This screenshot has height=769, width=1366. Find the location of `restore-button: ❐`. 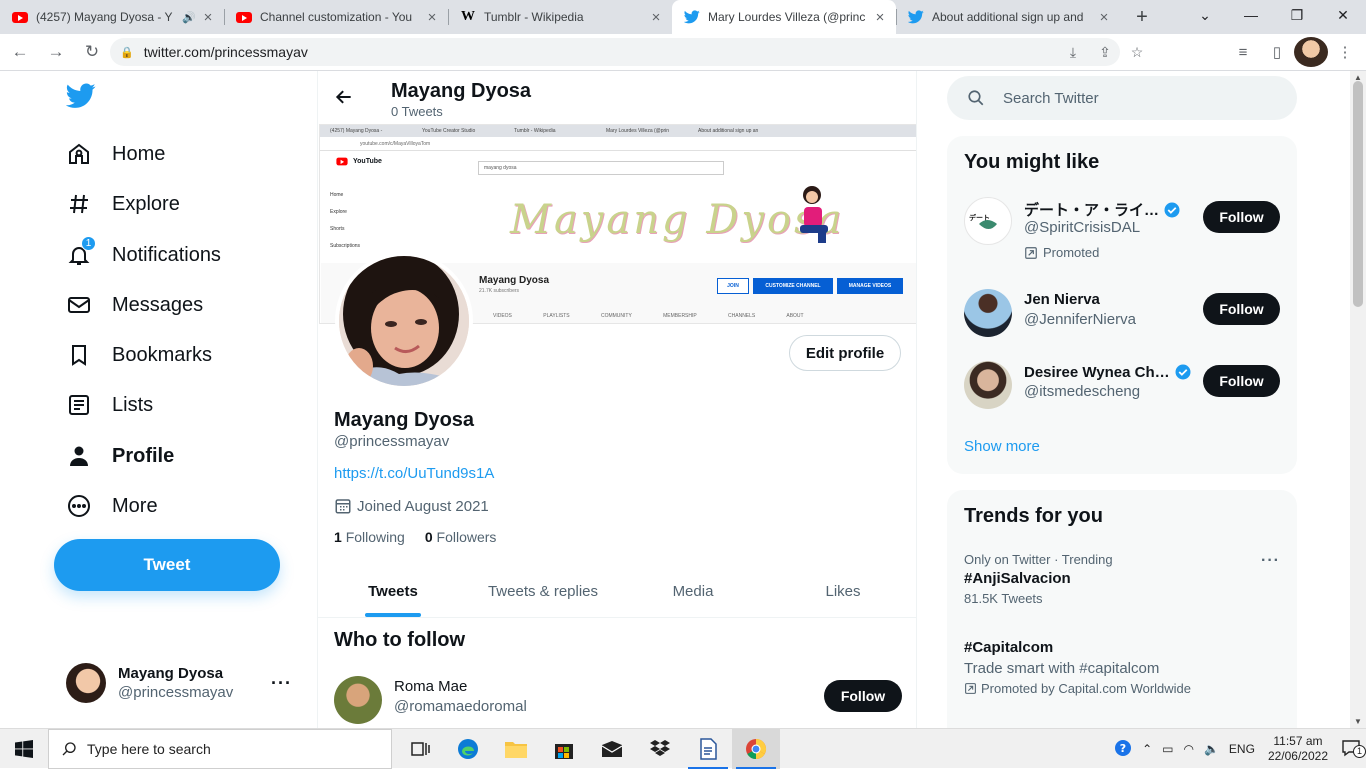

restore-button: ❐ is located at coordinates (1297, 15).